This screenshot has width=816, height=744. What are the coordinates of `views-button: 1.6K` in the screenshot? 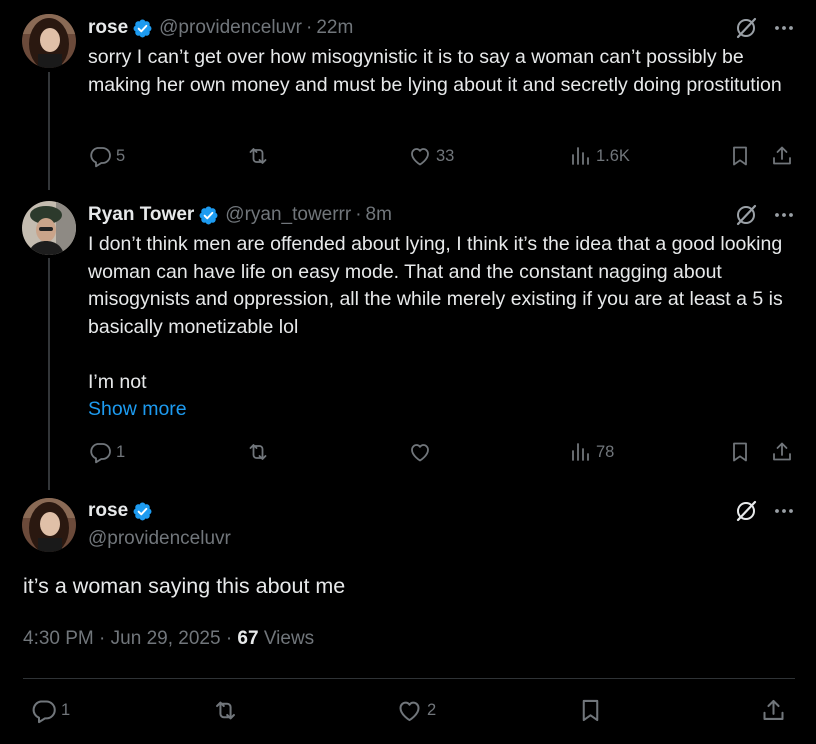 It's located at (599, 156).